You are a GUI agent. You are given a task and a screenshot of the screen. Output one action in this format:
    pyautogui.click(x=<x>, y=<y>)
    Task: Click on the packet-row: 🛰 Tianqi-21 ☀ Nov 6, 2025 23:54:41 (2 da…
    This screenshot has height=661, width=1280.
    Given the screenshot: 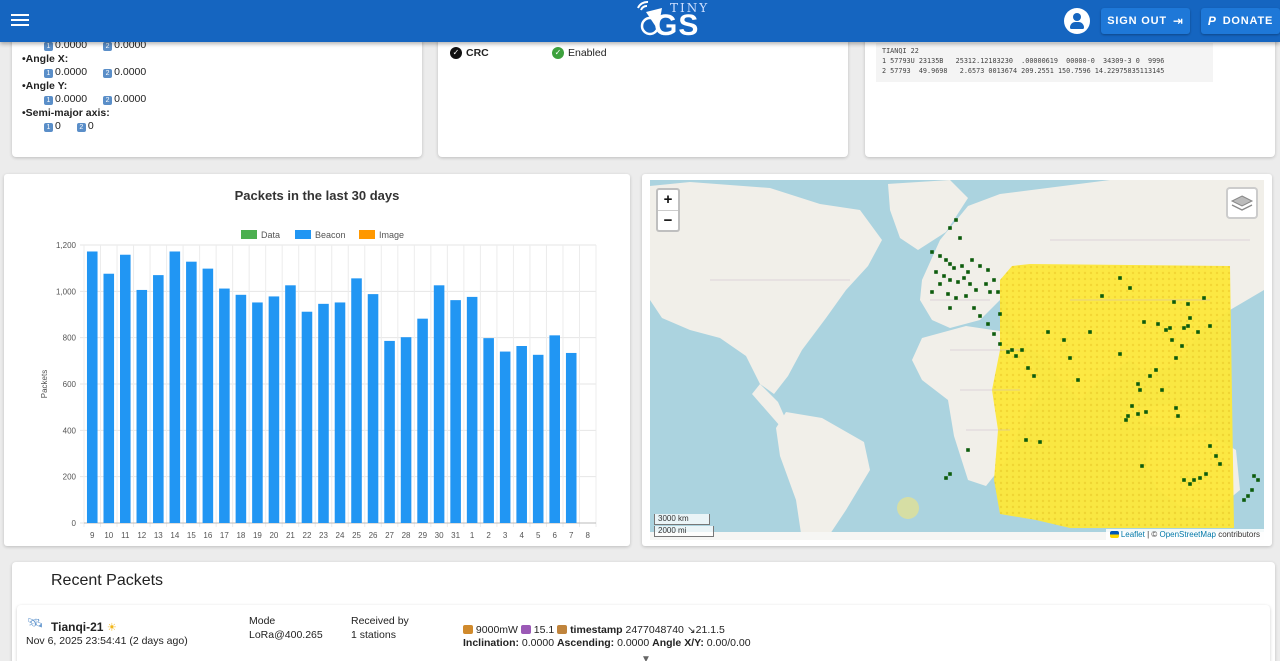 What is the action you would take?
    pyautogui.click(x=643, y=633)
    